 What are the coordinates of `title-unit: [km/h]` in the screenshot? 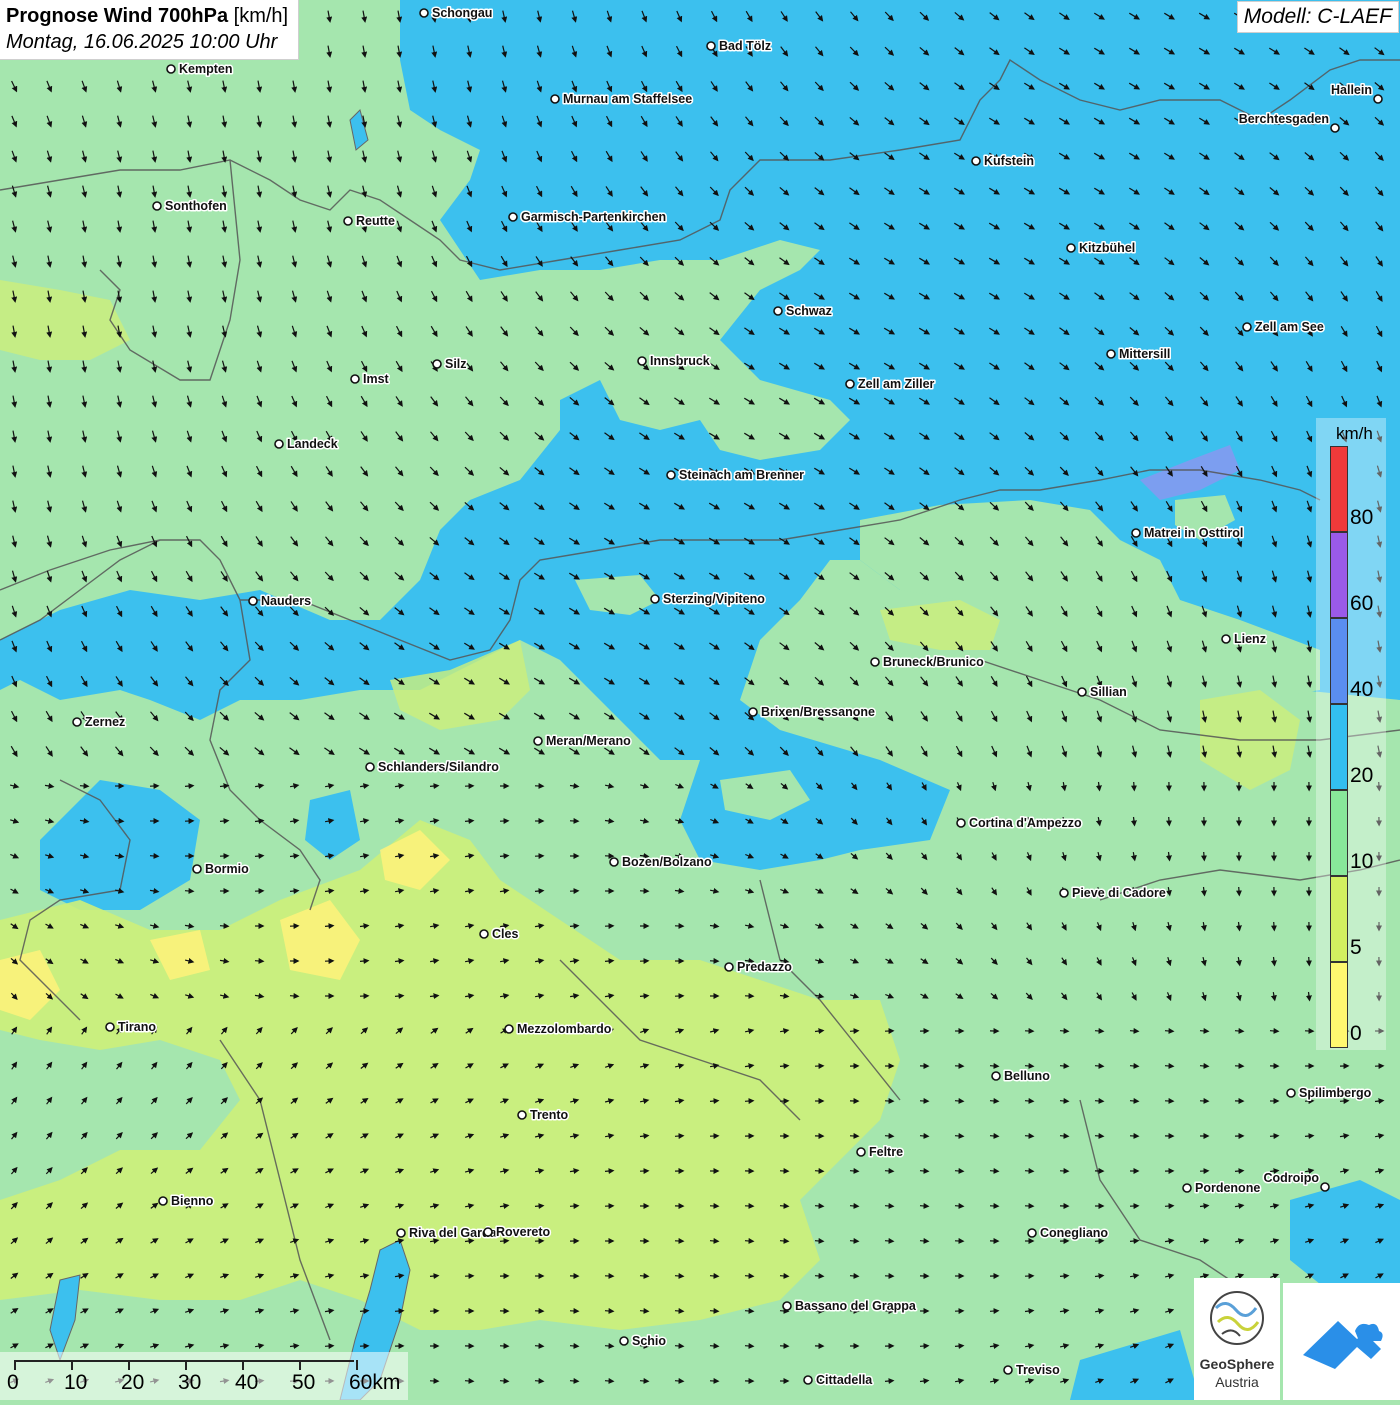 It's located at (261, 16).